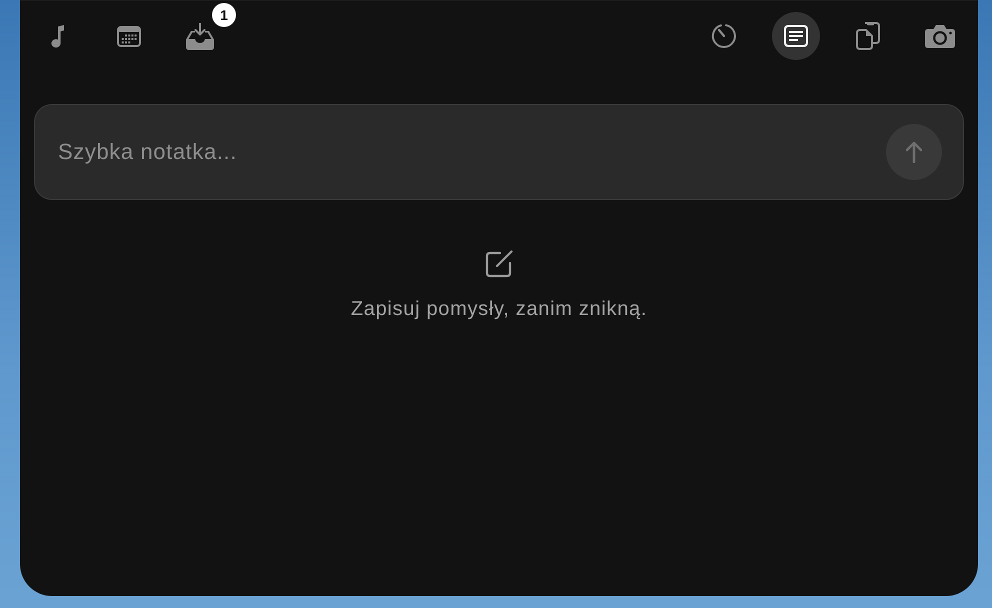  What do you see at coordinates (58, 36) in the screenshot?
I see `music-note-icon` at bounding box center [58, 36].